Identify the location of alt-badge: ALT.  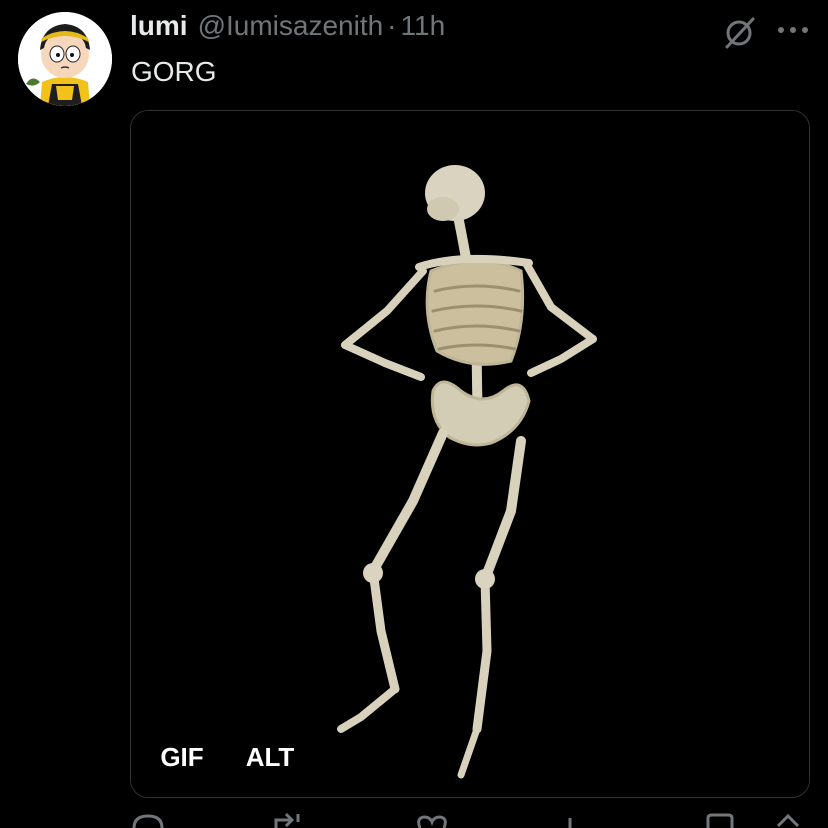
(270, 757).